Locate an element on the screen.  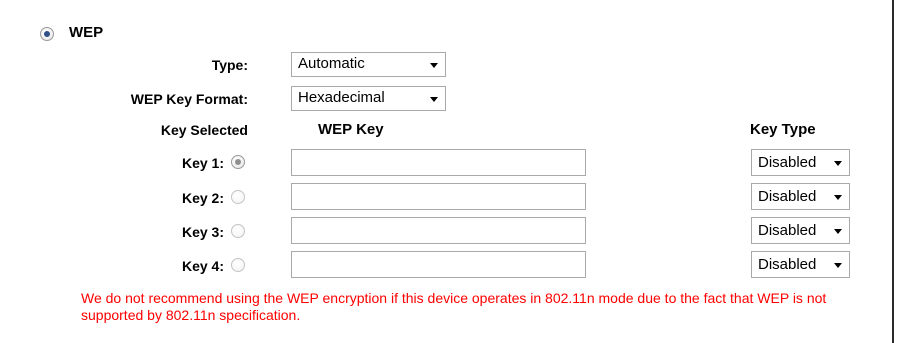
key-4-label: Key 4: is located at coordinates (202, 266).